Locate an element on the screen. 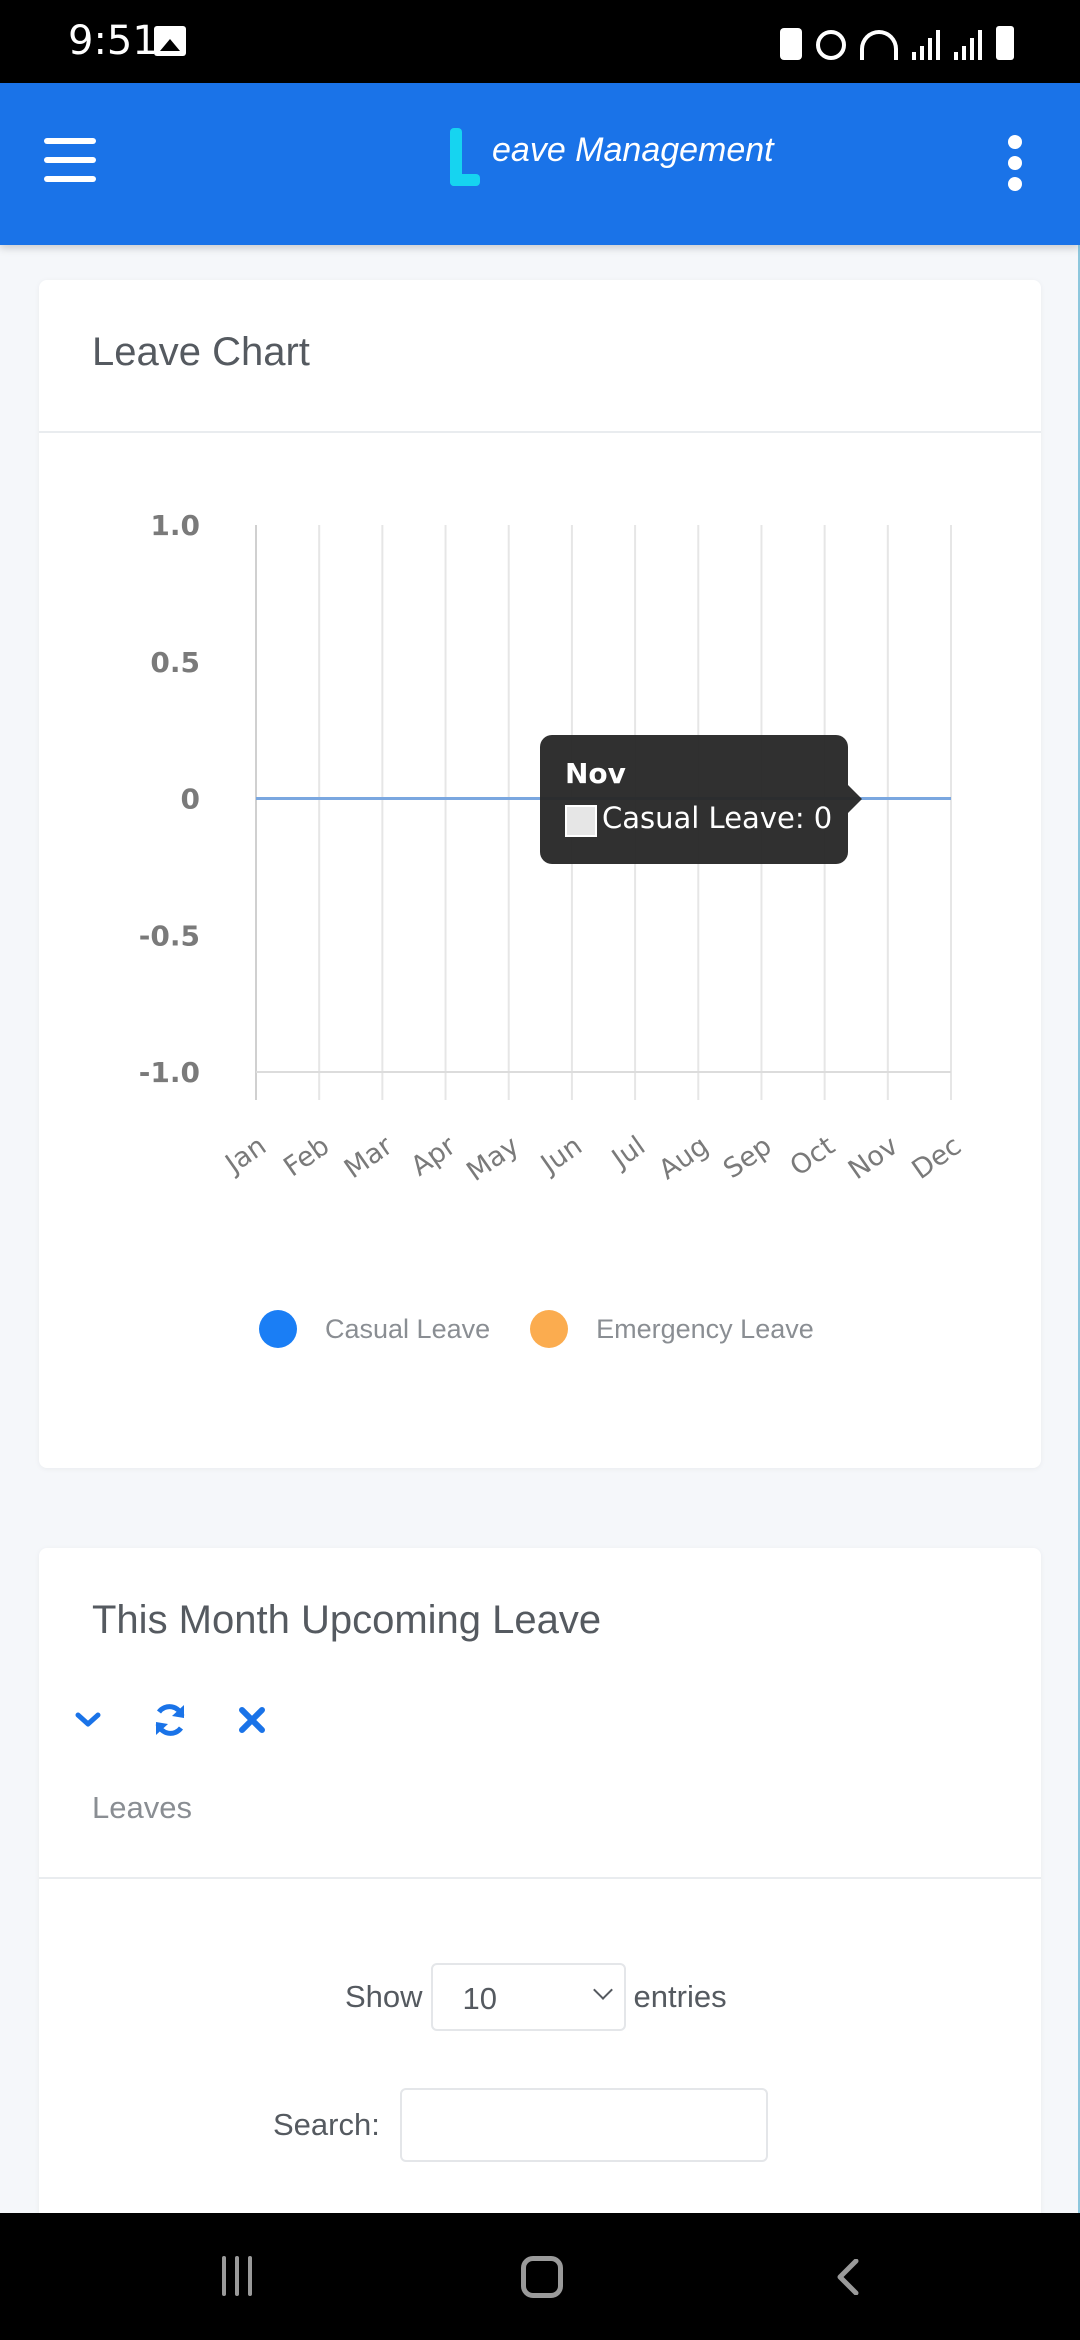 The width and height of the screenshot is (1080, 2340). search-input is located at coordinates (583, 2125).